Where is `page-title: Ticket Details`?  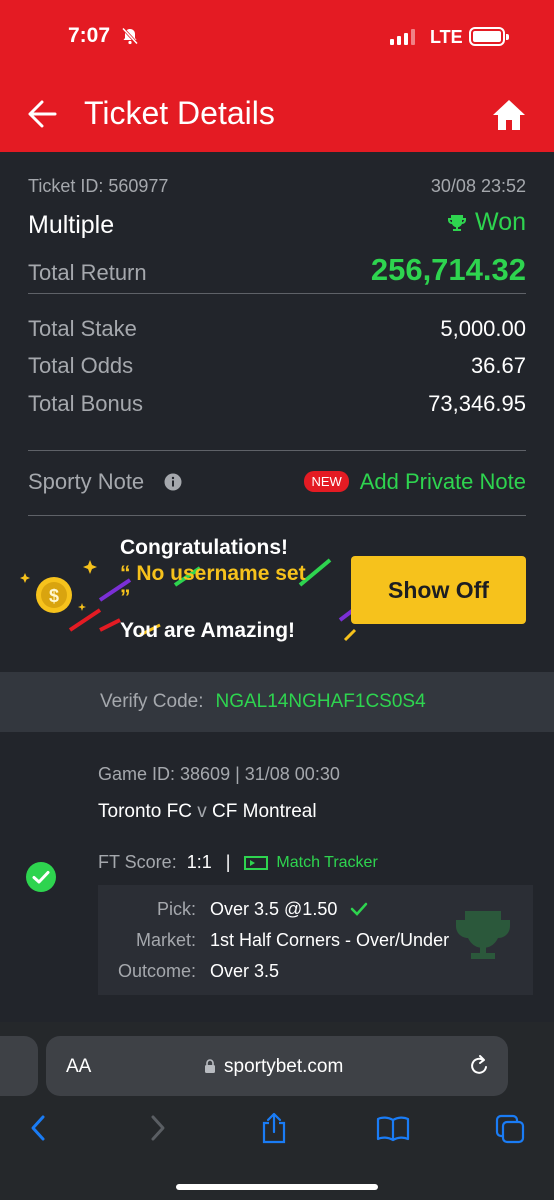
page-title: Ticket Details is located at coordinates (179, 113).